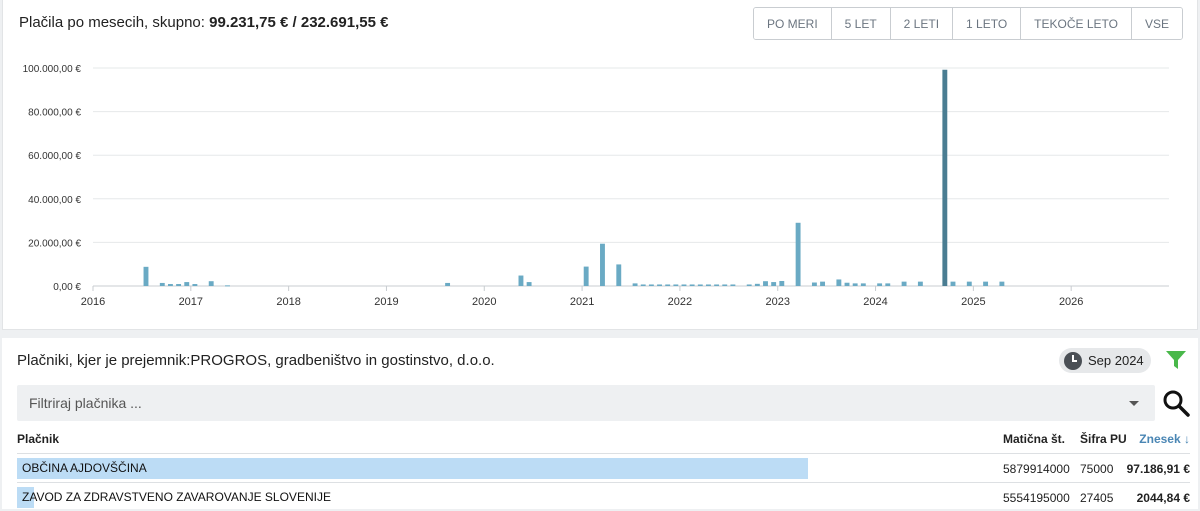  What do you see at coordinates (1034, 439) in the screenshot?
I see `column-registration-number: Matična št.` at bounding box center [1034, 439].